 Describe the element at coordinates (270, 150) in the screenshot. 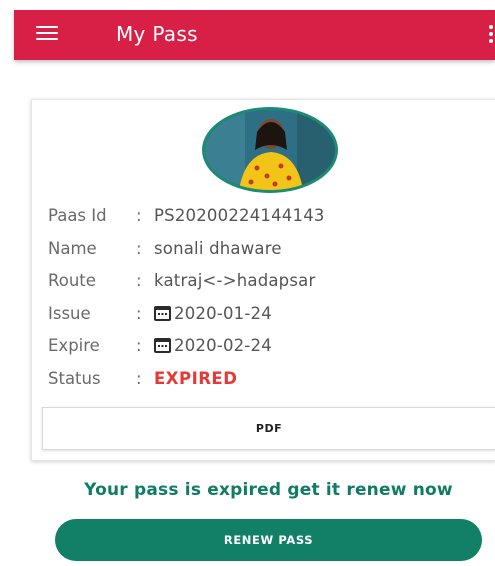

I see `user-photo-avatar` at that location.